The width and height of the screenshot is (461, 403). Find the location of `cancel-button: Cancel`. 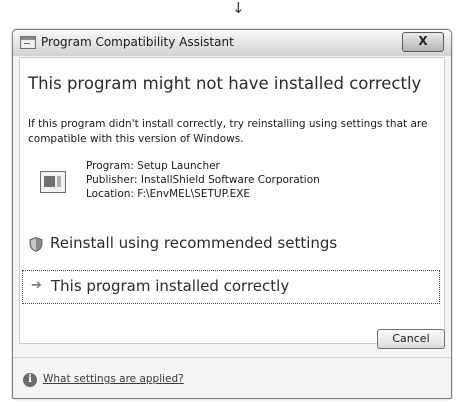

cancel-button: Cancel is located at coordinates (411, 339).